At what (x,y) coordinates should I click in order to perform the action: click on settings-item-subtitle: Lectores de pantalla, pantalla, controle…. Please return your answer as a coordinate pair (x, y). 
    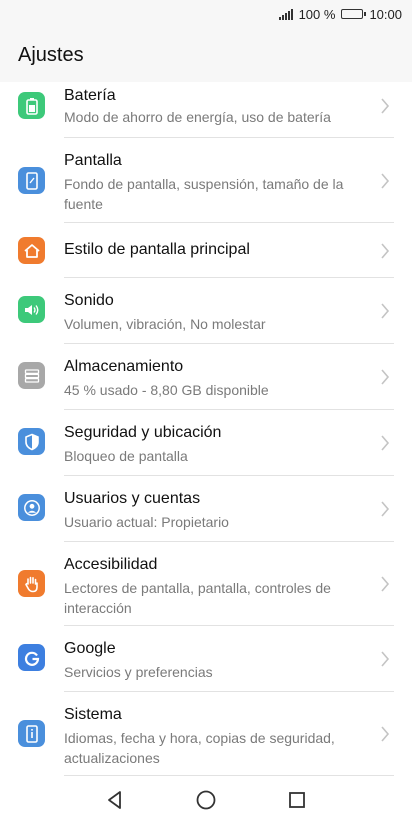
    Looking at the image, I should click on (197, 598).